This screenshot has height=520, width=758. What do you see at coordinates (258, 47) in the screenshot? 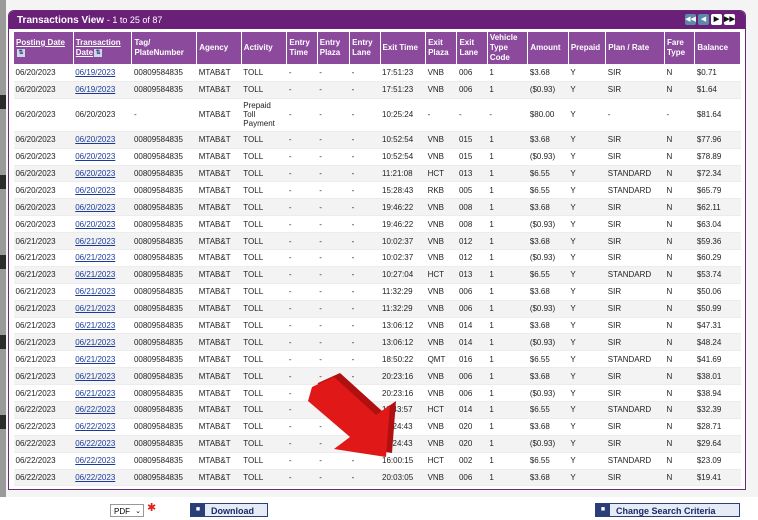
I see `column-header-label: Activity` at bounding box center [258, 47].